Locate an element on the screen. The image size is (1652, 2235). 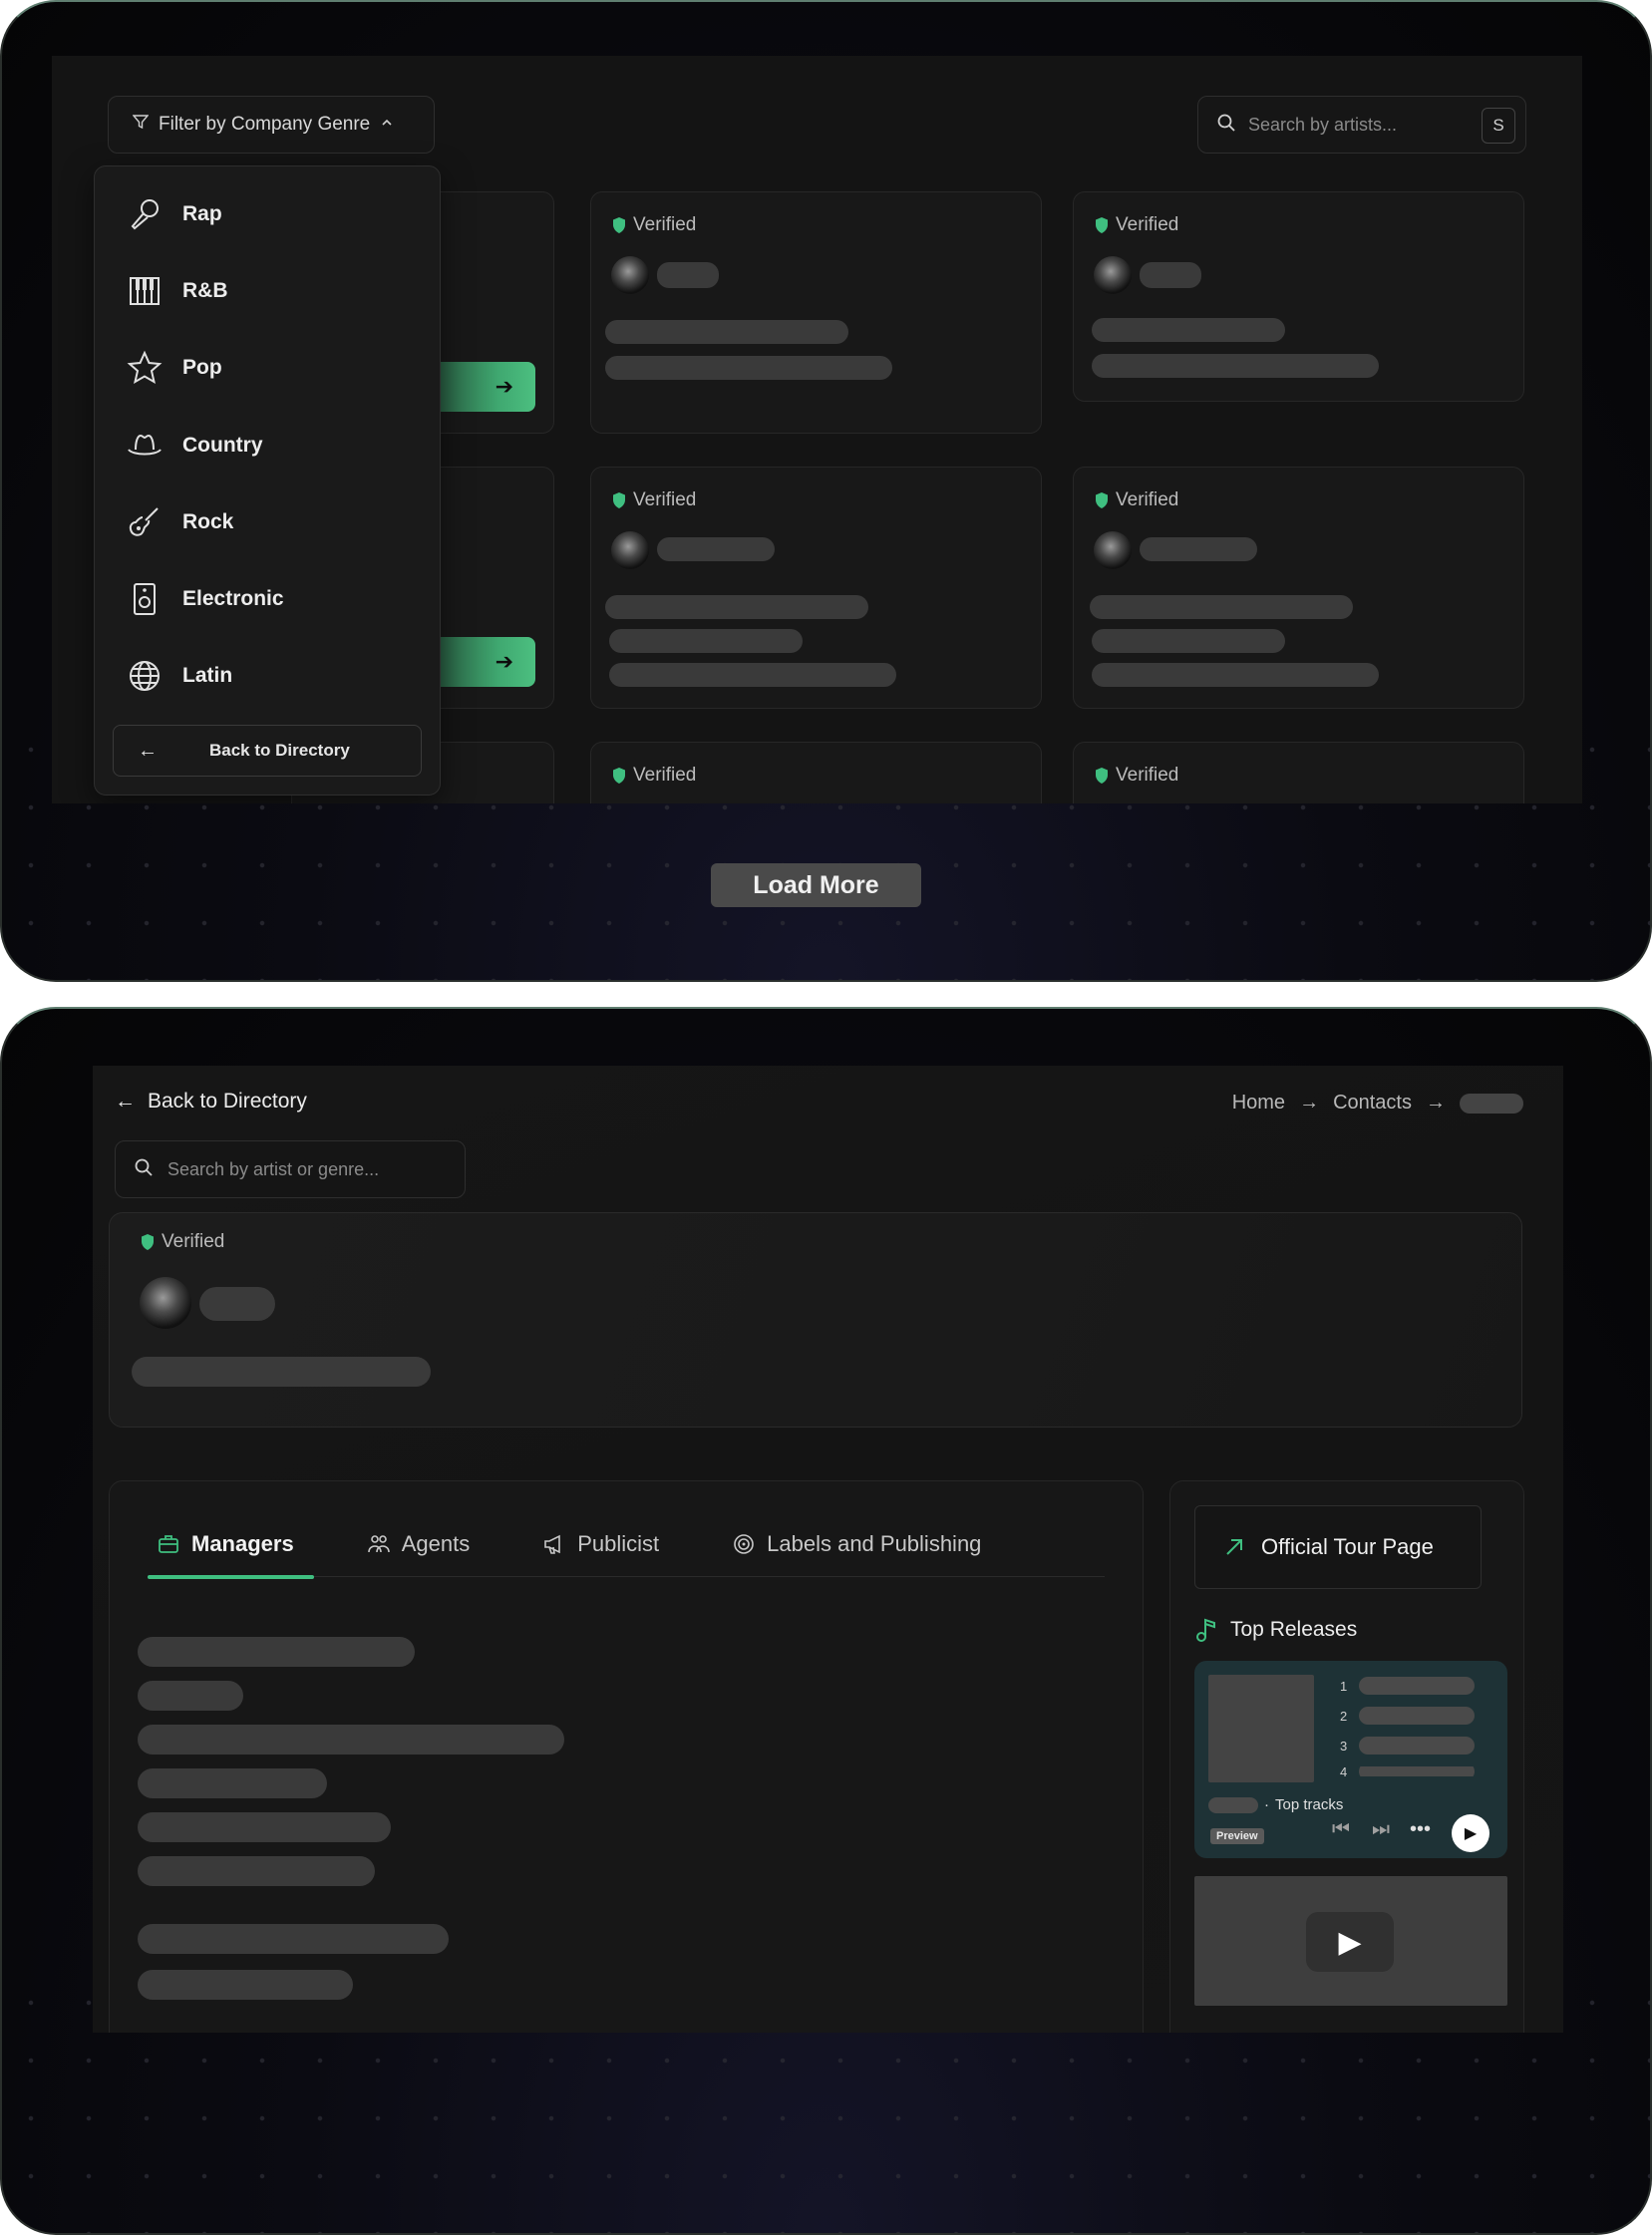
track-number: 3 is located at coordinates (1344, 1746).